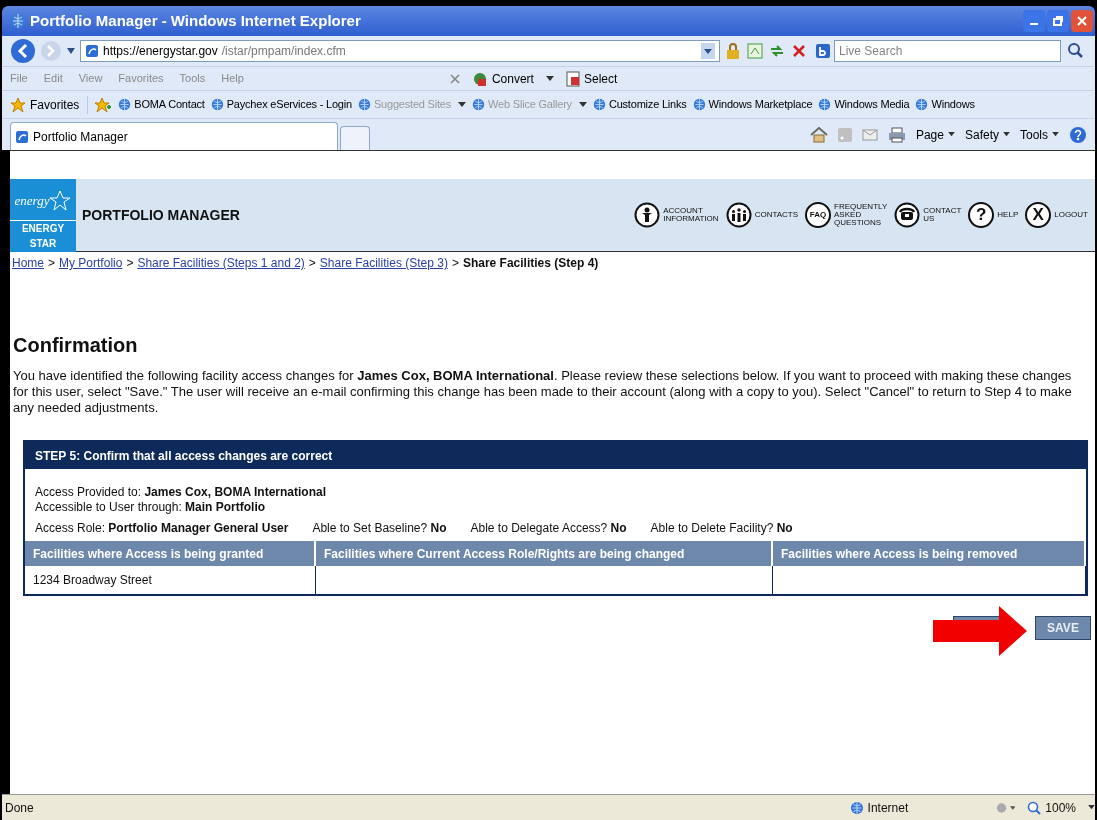 This screenshot has width=1097, height=820. What do you see at coordinates (928, 553) in the screenshot?
I see `column-header: Facilities where Access is being removed` at bounding box center [928, 553].